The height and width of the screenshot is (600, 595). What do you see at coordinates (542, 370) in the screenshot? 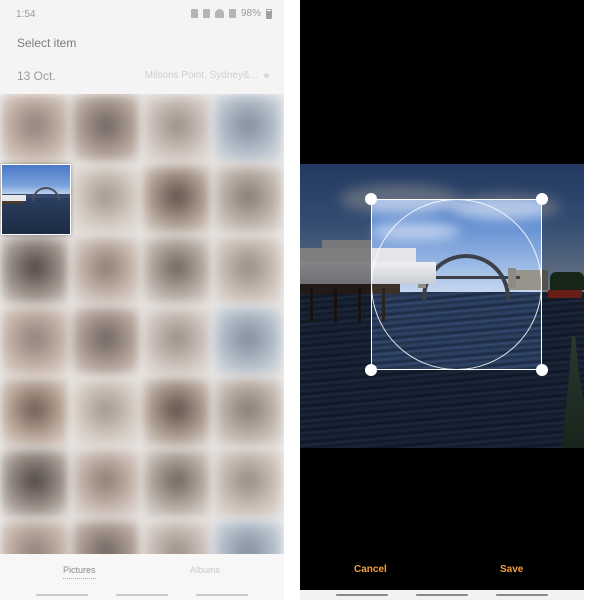
I see `crop-handle-bottom-right` at bounding box center [542, 370].